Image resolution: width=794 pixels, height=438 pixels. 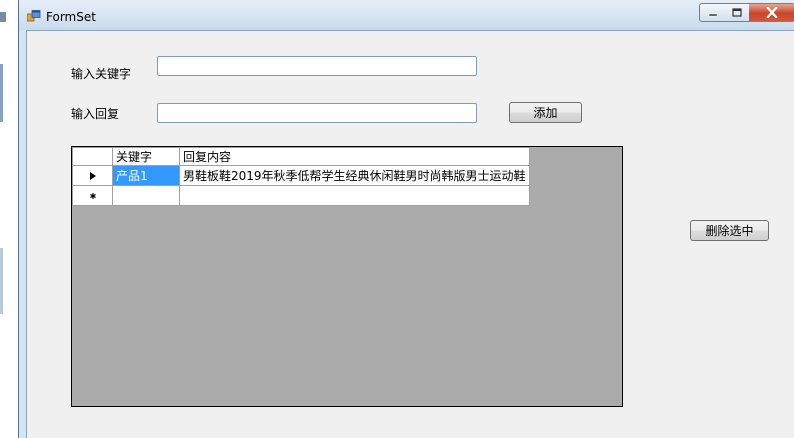 I want to click on close-button, so click(x=771, y=12).